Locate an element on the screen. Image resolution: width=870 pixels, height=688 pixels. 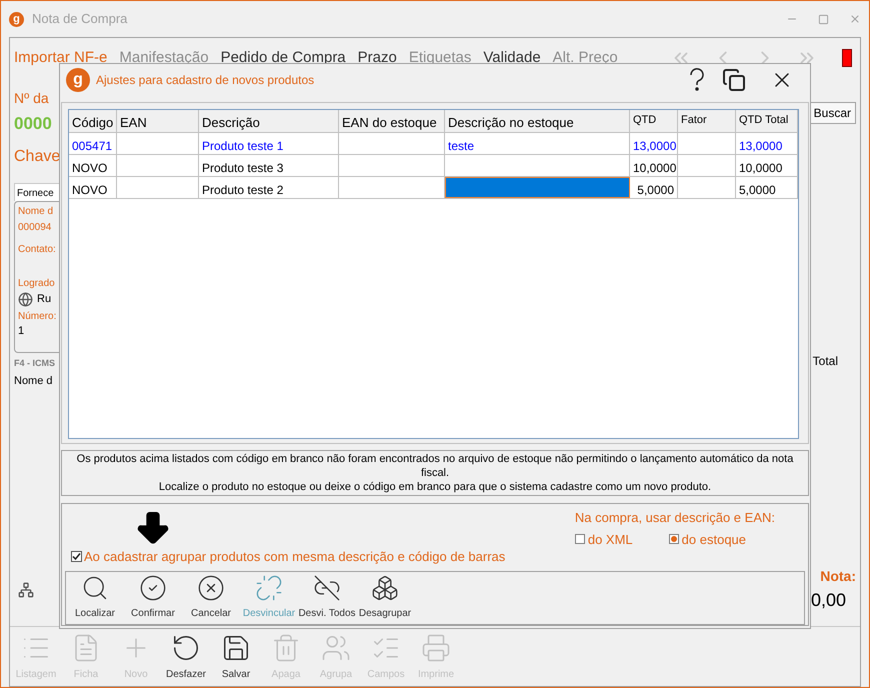
dialog-title: Ajustes para cadastro de novos produtos is located at coordinates (205, 80).